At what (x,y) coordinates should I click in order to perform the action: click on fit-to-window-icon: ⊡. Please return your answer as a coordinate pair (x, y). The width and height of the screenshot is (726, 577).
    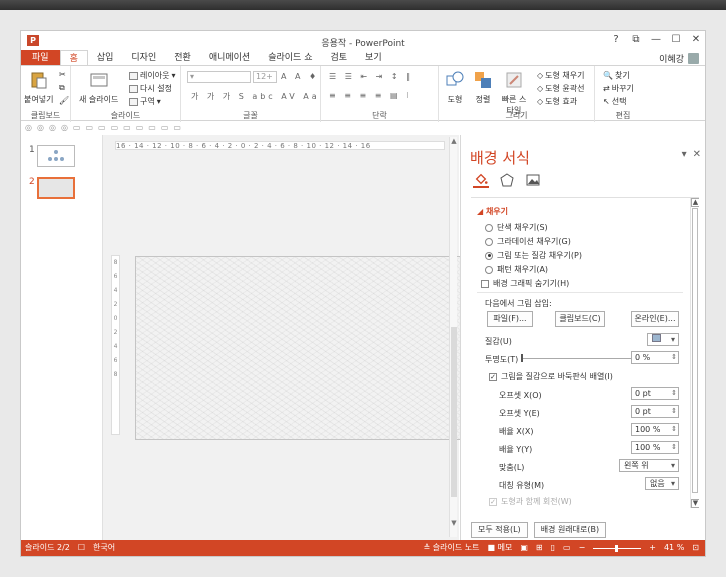
    Looking at the image, I should click on (695, 548).